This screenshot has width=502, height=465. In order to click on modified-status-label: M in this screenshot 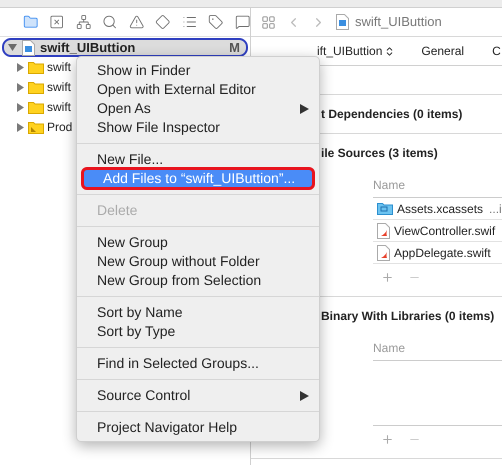, I will do `click(234, 47)`.